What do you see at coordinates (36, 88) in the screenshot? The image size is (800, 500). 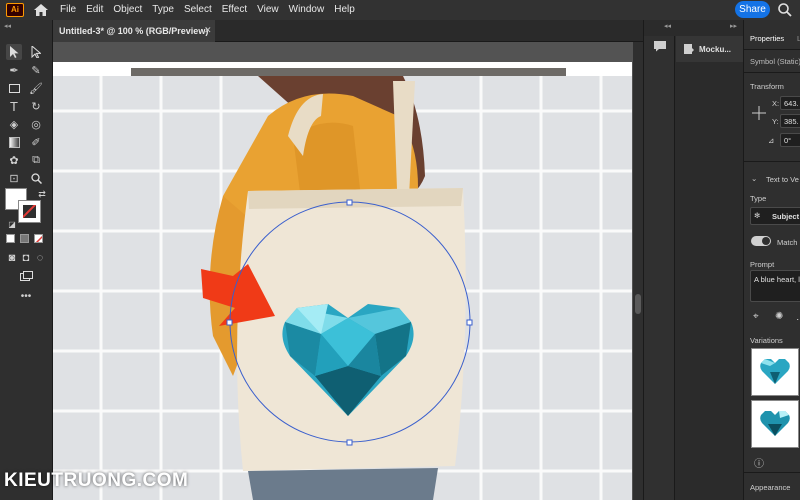 I see `paintbrush-tool-icon: 🖌` at bounding box center [36, 88].